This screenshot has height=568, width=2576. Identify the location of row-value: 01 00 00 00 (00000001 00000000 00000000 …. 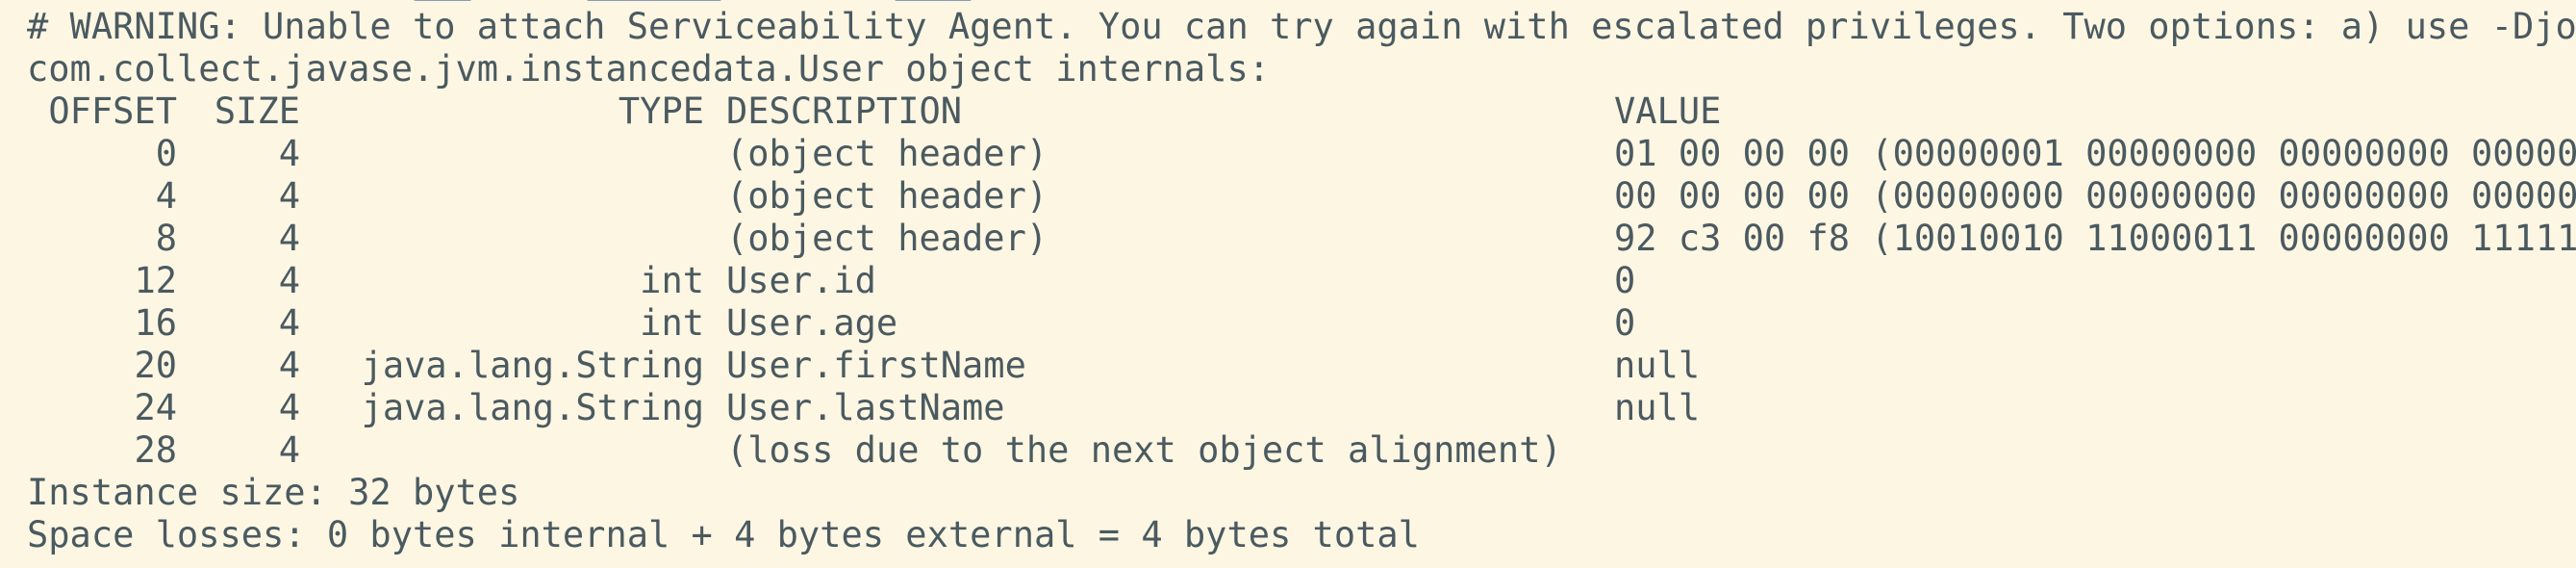
(2095, 153).